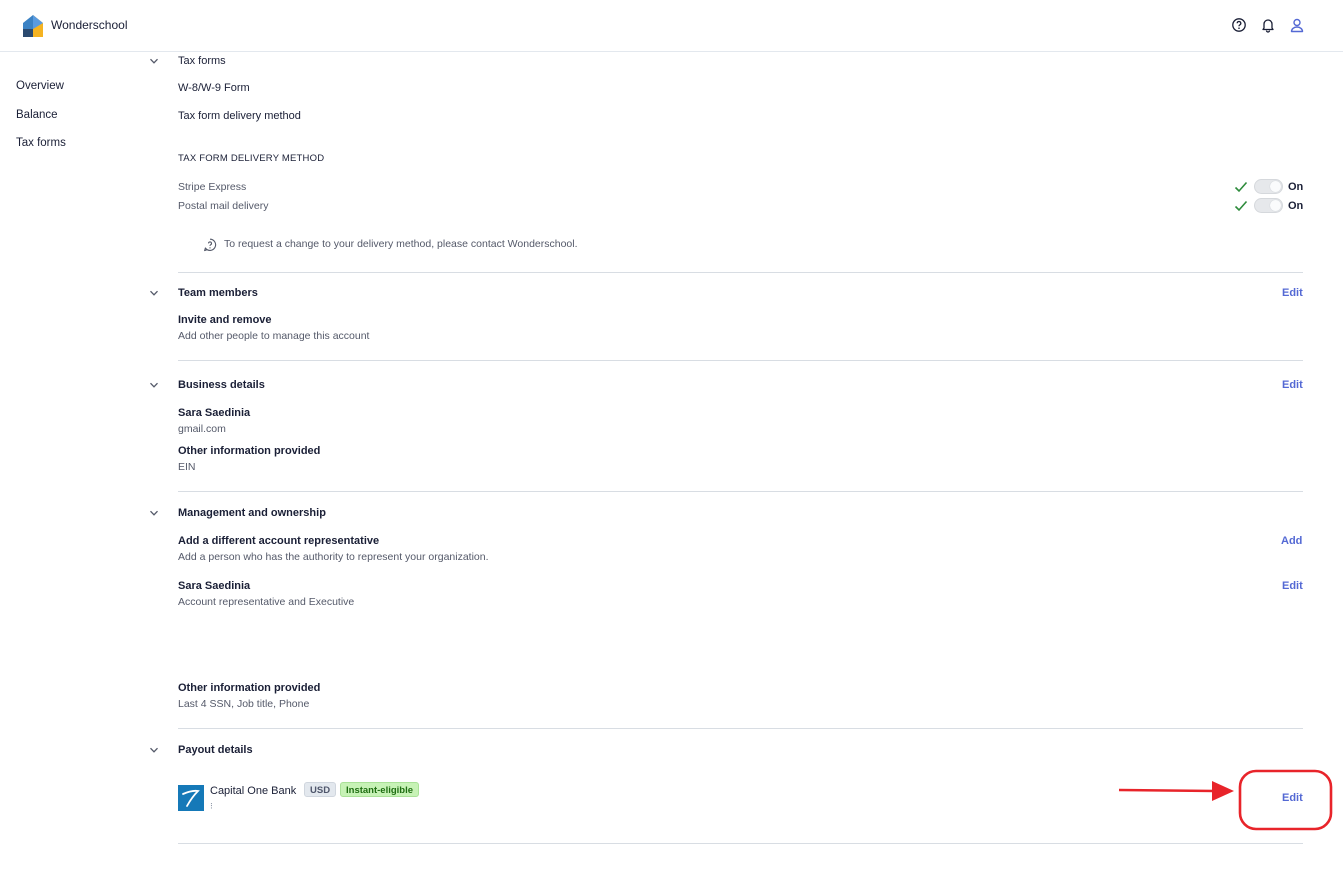 This screenshot has height=884, width=1343. I want to click on delivery-method-heading: TAX FORM DELIVERY METHOD, so click(251, 158).